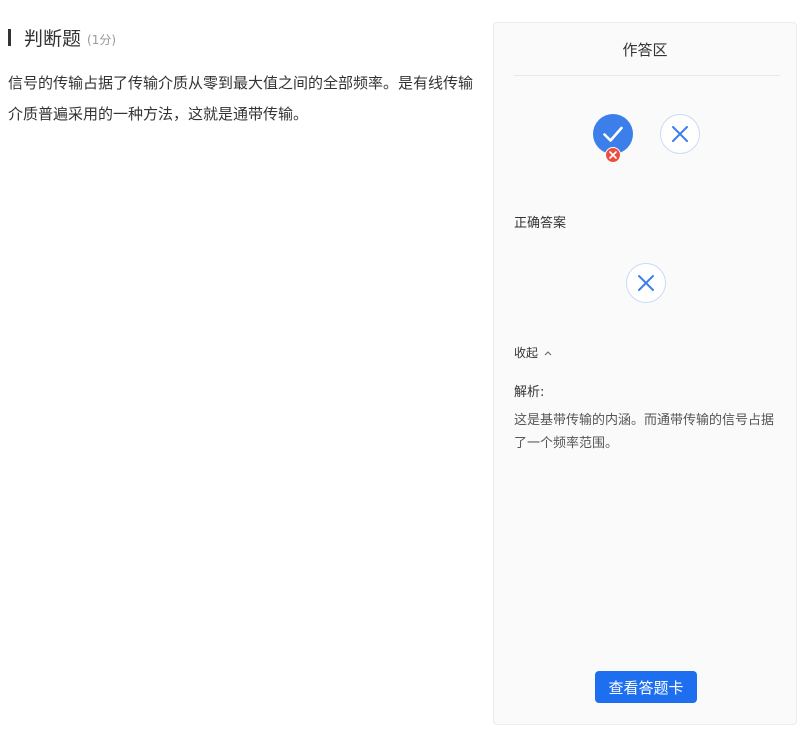 The width and height of the screenshot is (803, 730). I want to click on wrong-badge, so click(613, 155).